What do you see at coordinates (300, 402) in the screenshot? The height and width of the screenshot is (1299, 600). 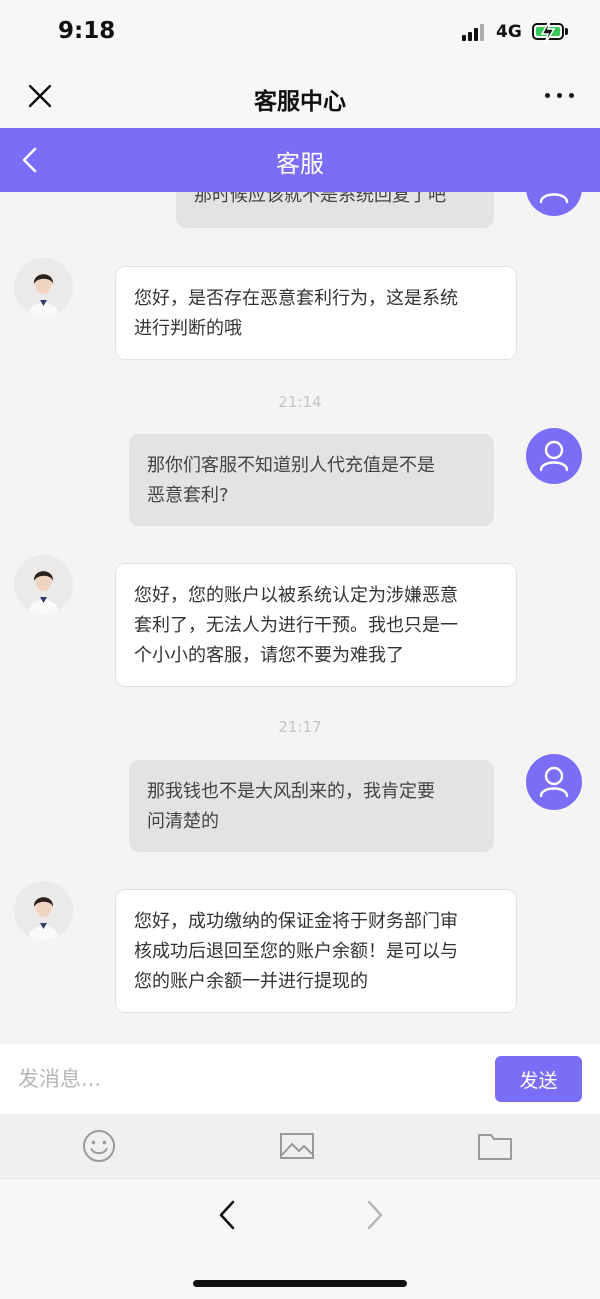 I see `message-timestamp: 21:14` at bounding box center [300, 402].